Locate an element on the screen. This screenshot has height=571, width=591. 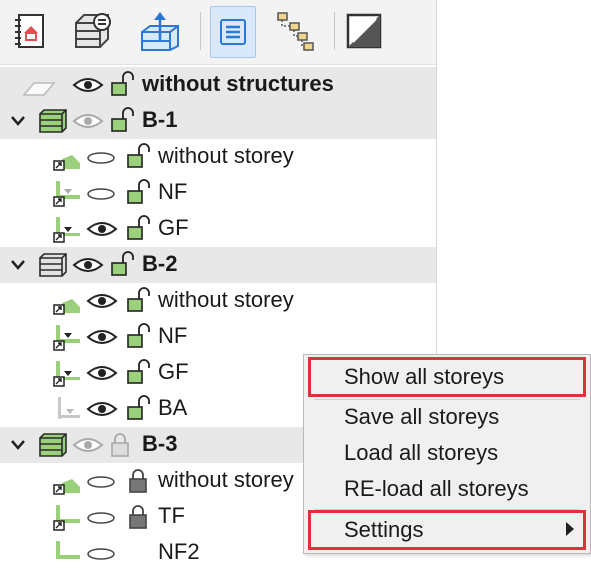
menu-item-label: Settings is located at coordinates (384, 529).